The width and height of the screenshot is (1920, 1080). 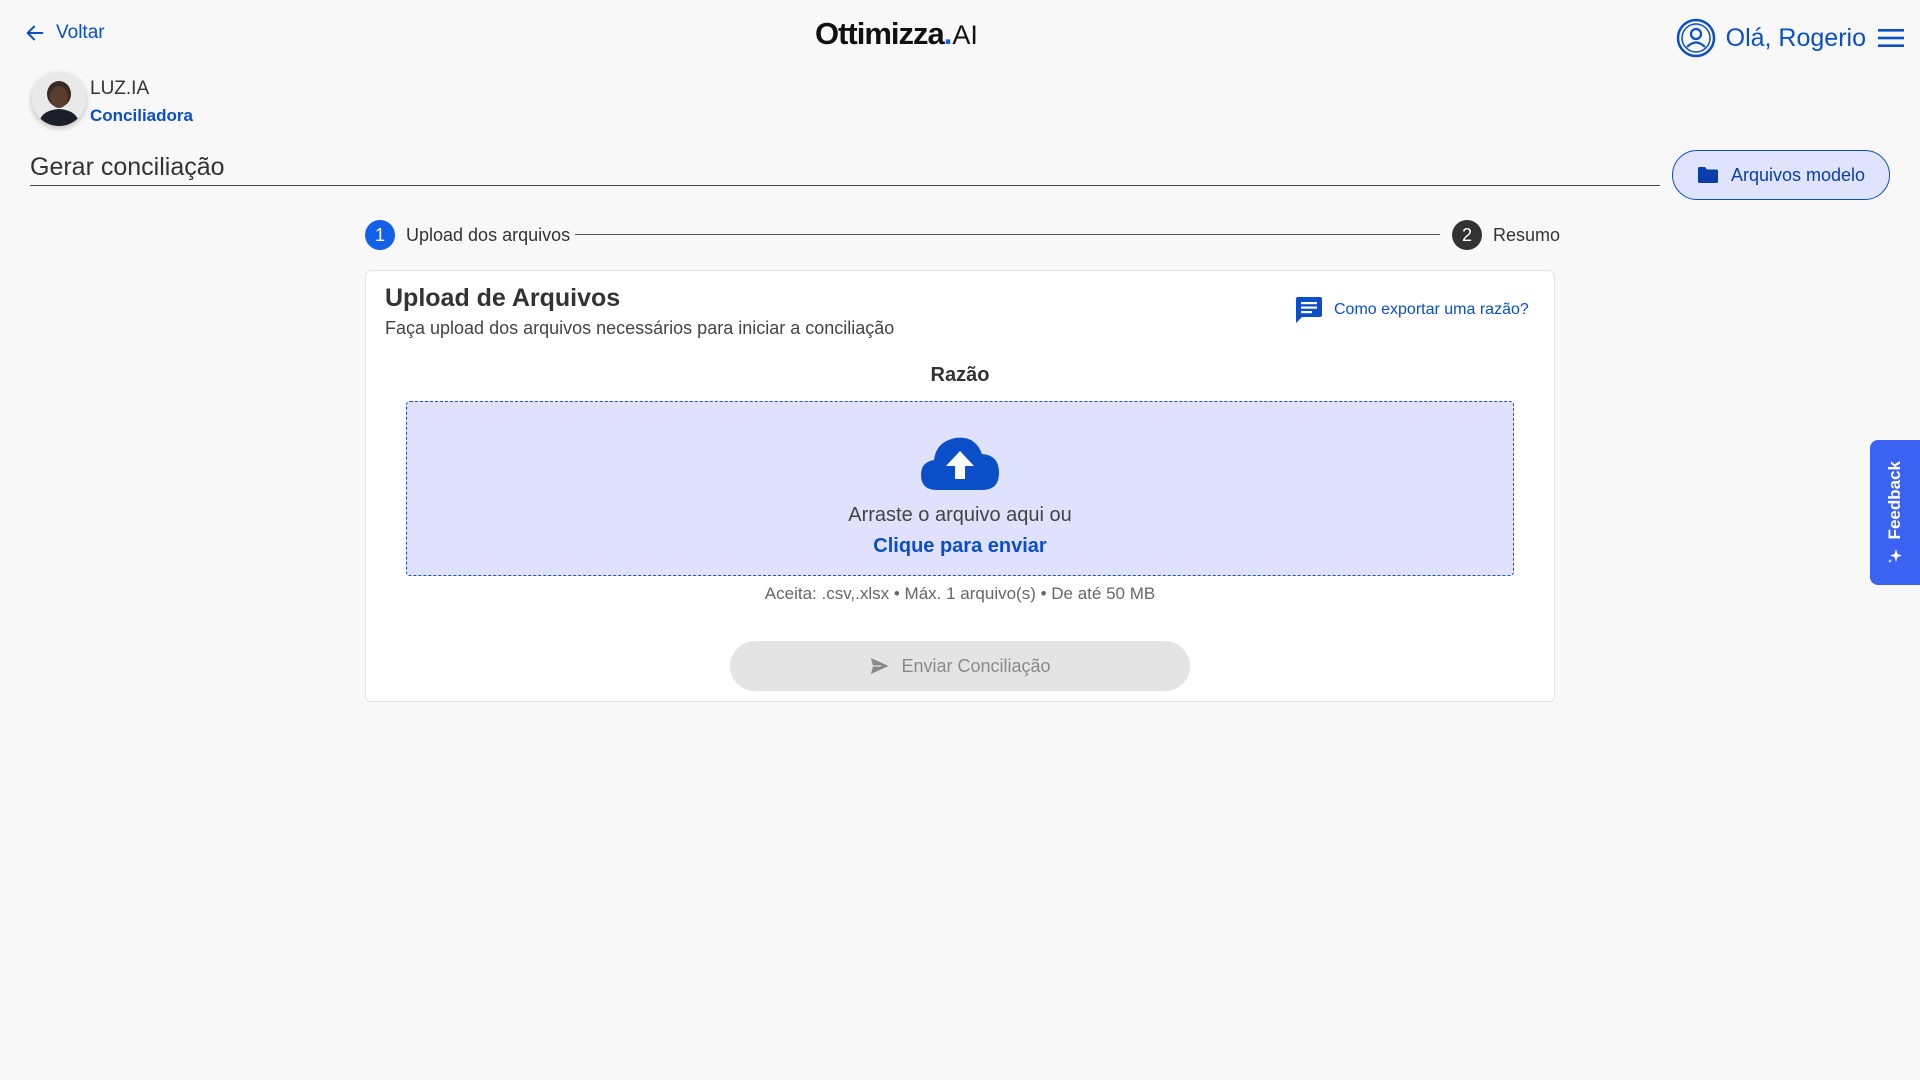 What do you see at coordinates (965, 35) in the screenshot?
I see `logo-ai: AI` at bounding box center [965, 35].